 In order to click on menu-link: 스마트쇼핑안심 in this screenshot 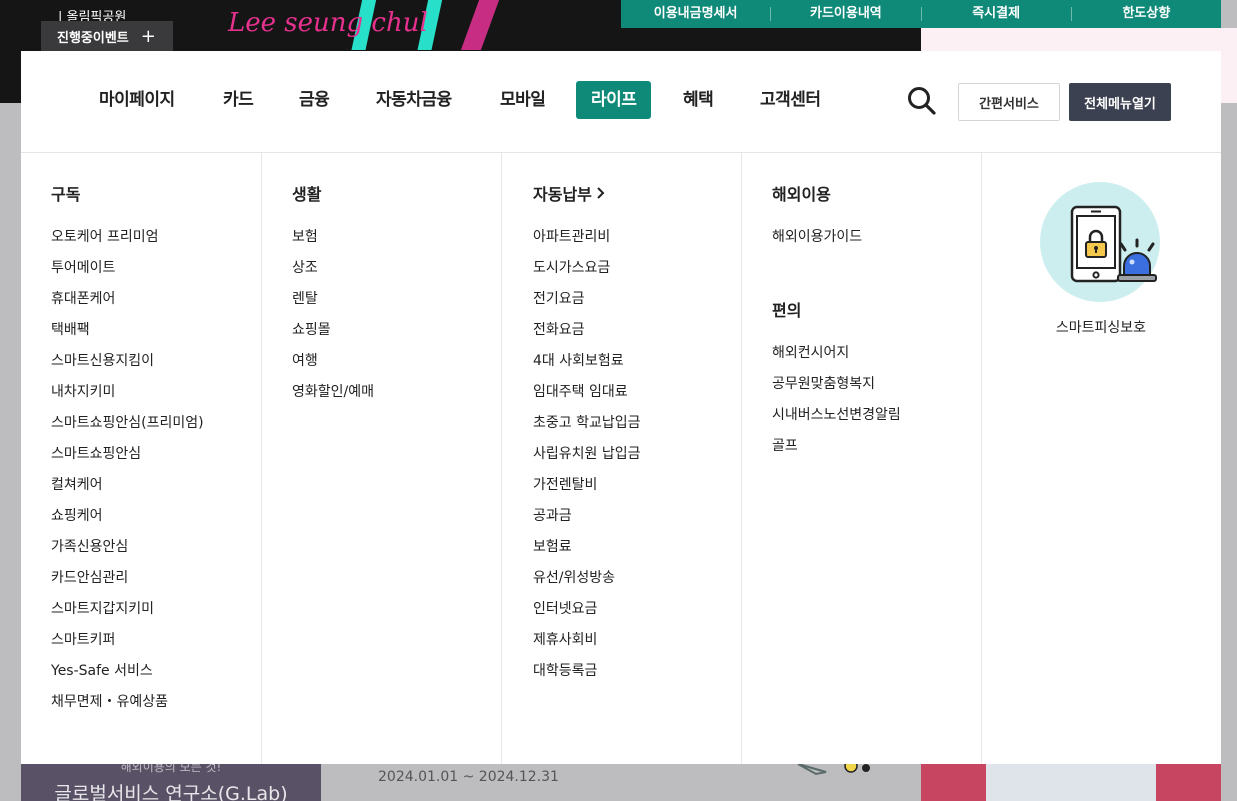, I will do `click(127, 459)`.